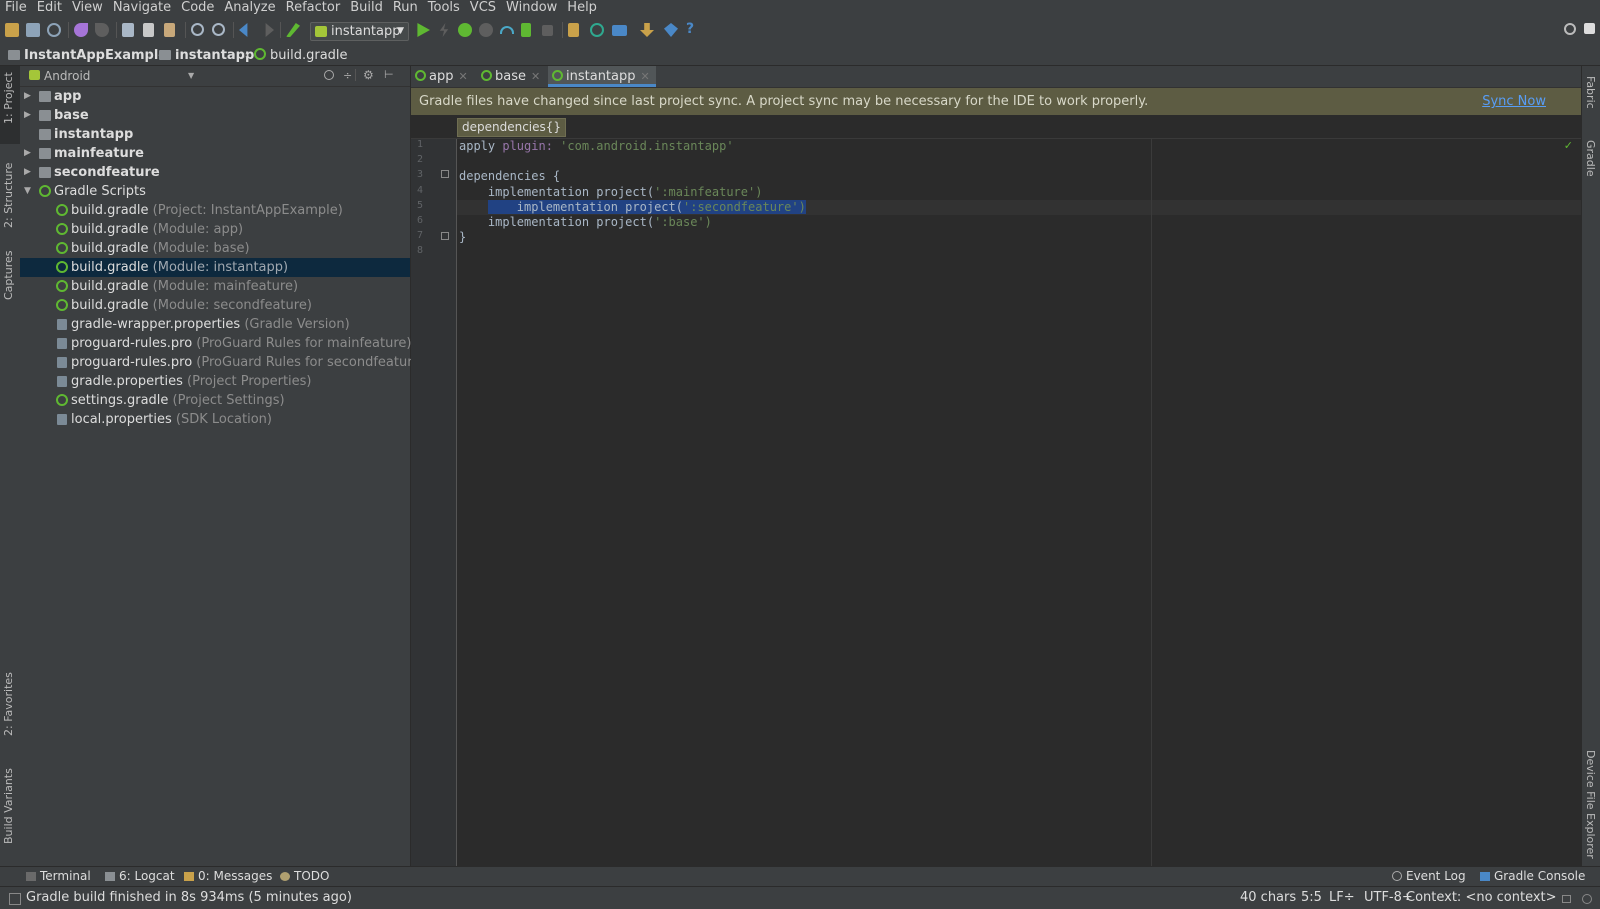 The image size is (1600, 909). I want to click on terminal-tab: Terminal, so click(58, 876).